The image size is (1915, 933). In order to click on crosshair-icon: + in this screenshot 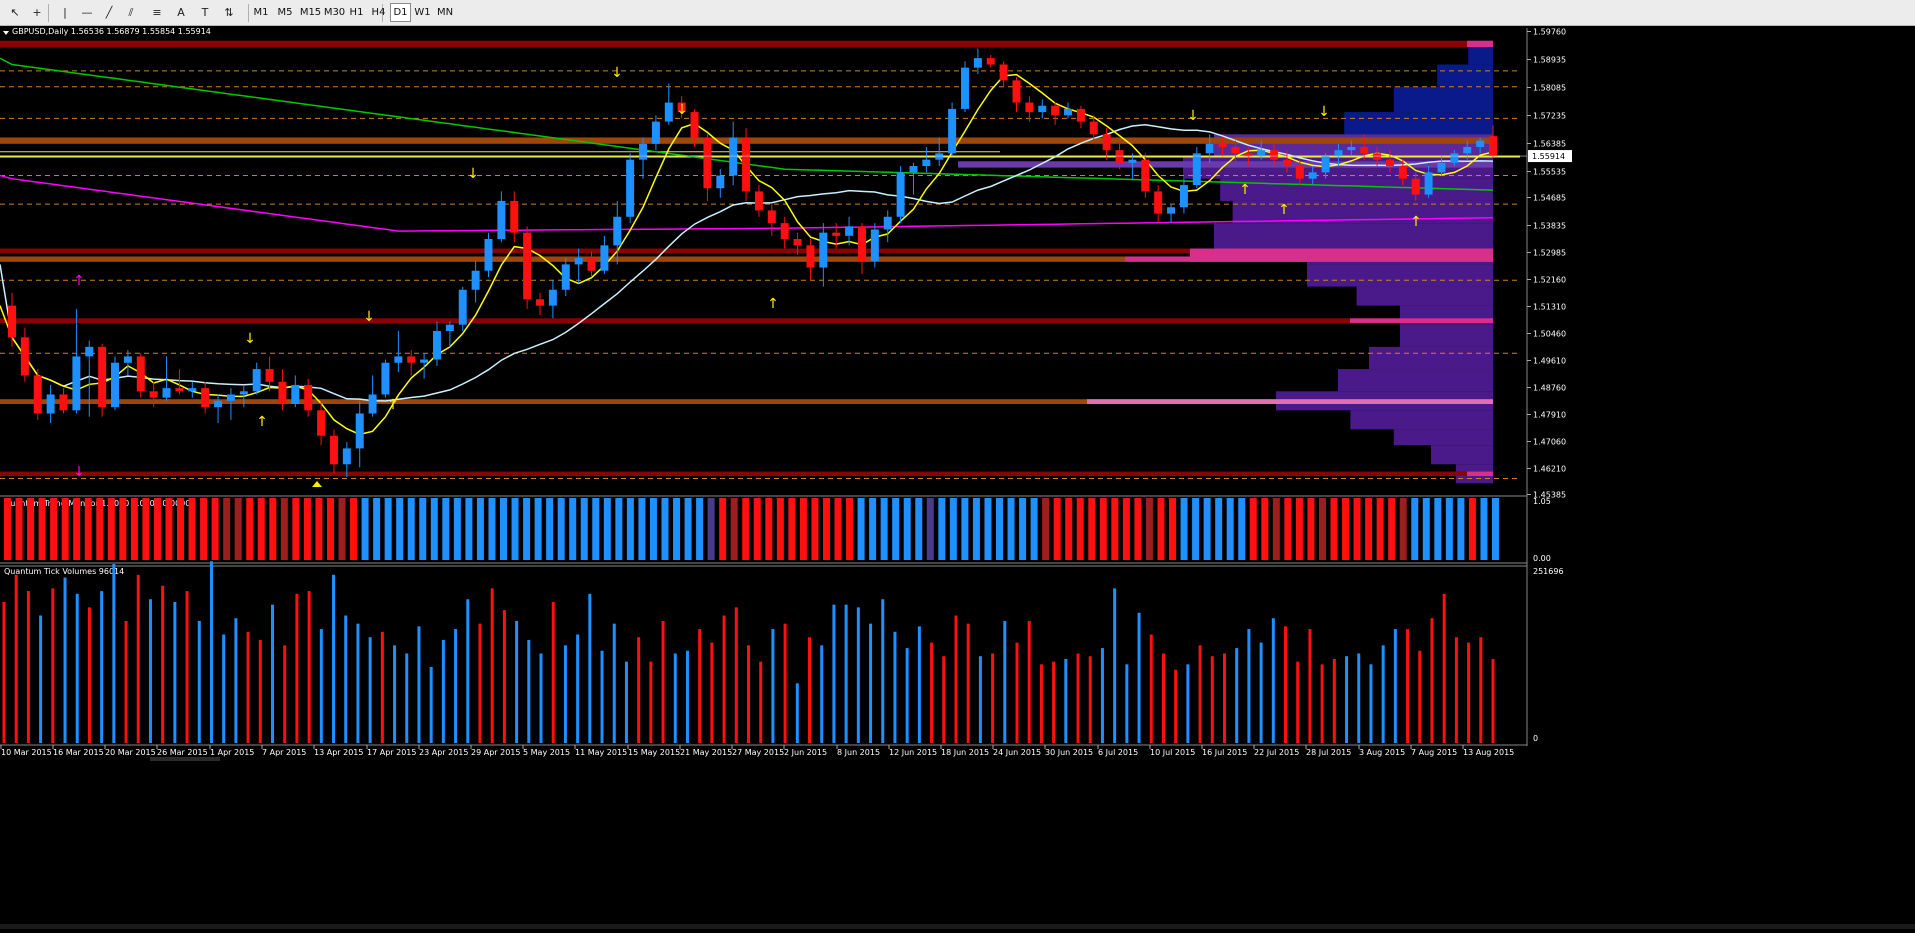, I will do `click(37, 12)`.